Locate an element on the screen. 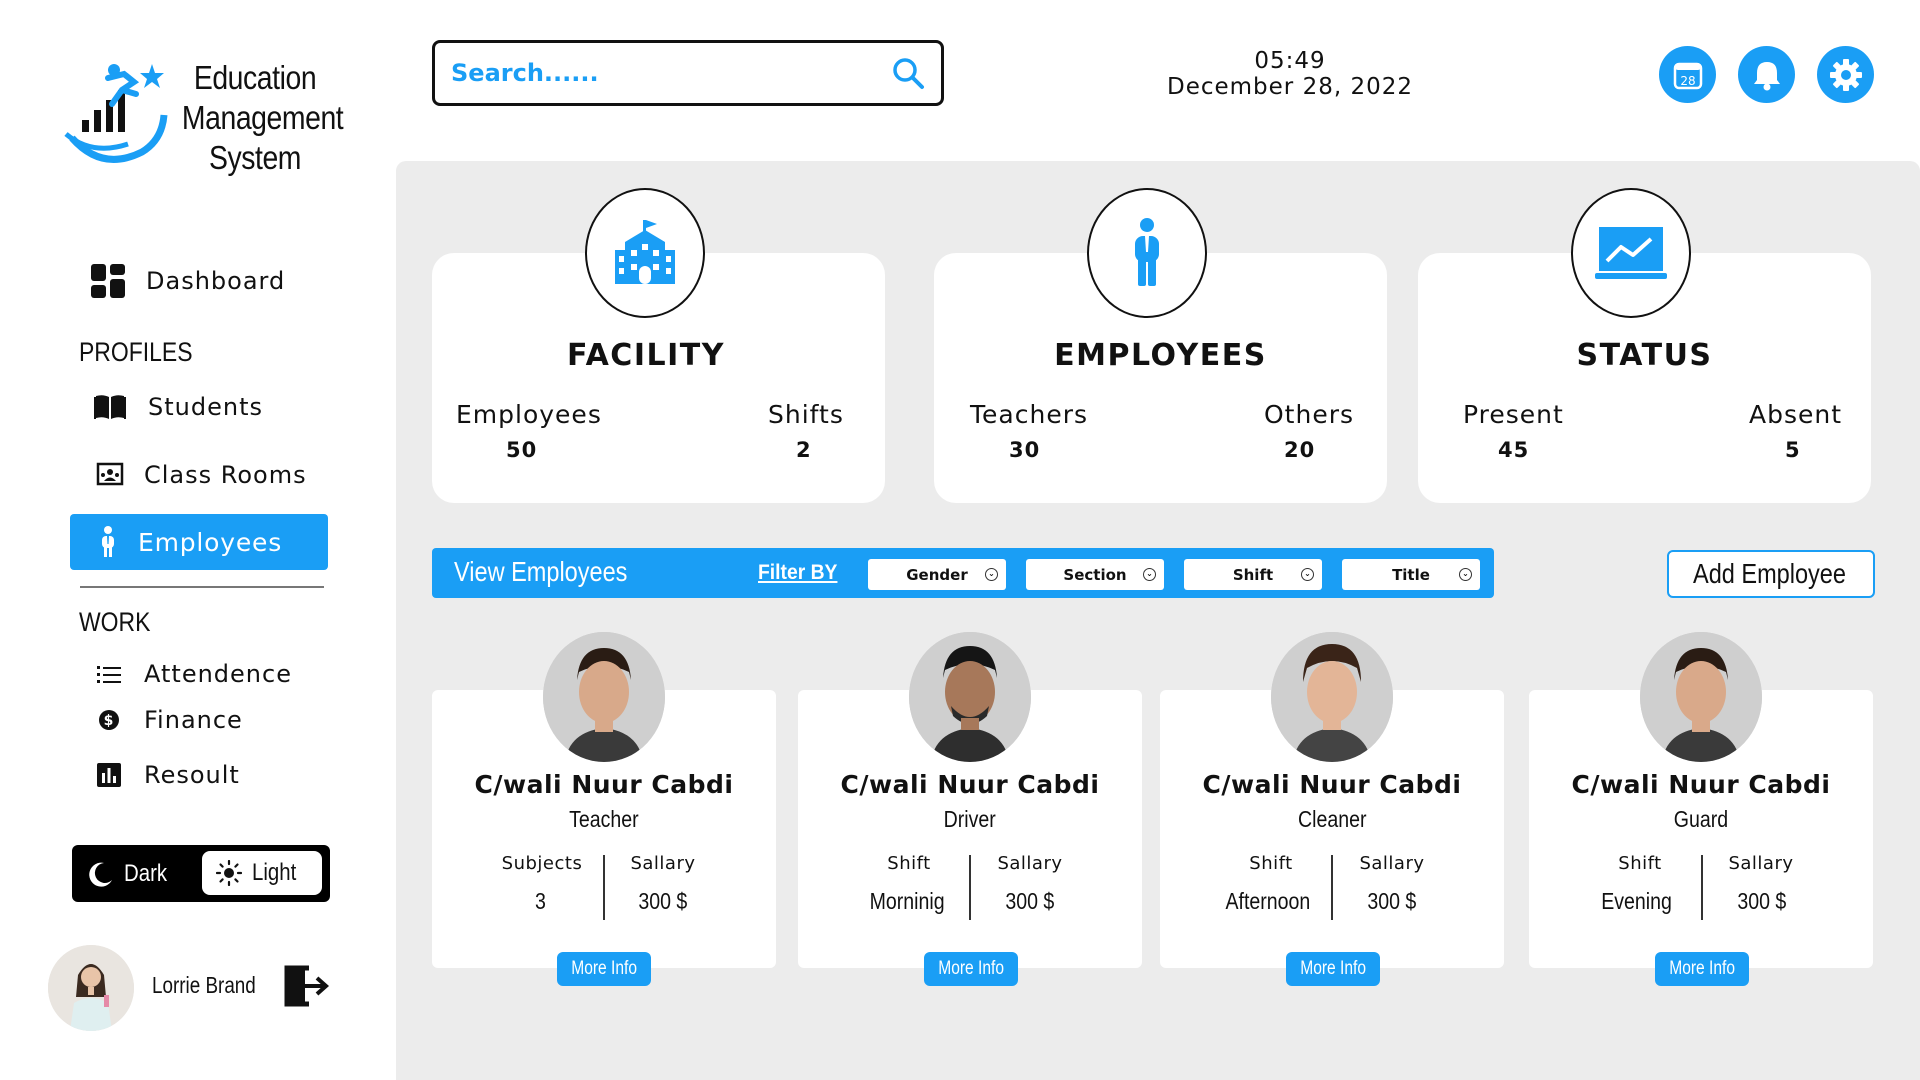 The height and width of the screenshot is (1080, 1920). employee-role: Cleaner is located at coordinates (1332, 819).